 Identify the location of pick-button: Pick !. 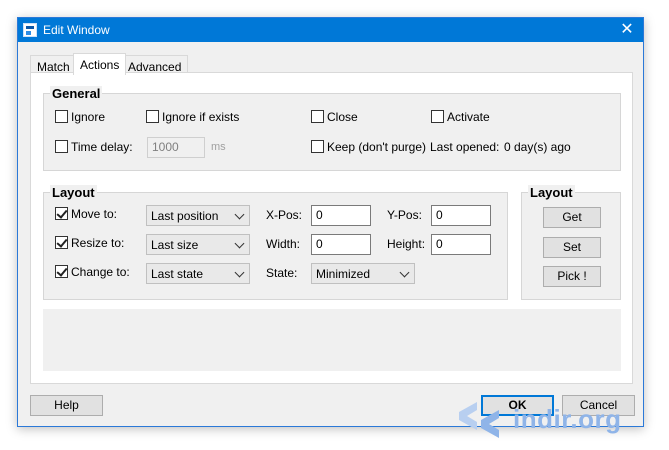
(572, 276).